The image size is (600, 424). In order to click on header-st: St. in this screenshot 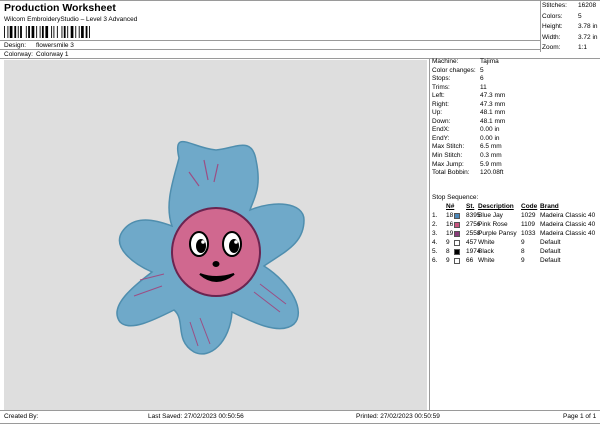, I will do `click(470, 206)`.